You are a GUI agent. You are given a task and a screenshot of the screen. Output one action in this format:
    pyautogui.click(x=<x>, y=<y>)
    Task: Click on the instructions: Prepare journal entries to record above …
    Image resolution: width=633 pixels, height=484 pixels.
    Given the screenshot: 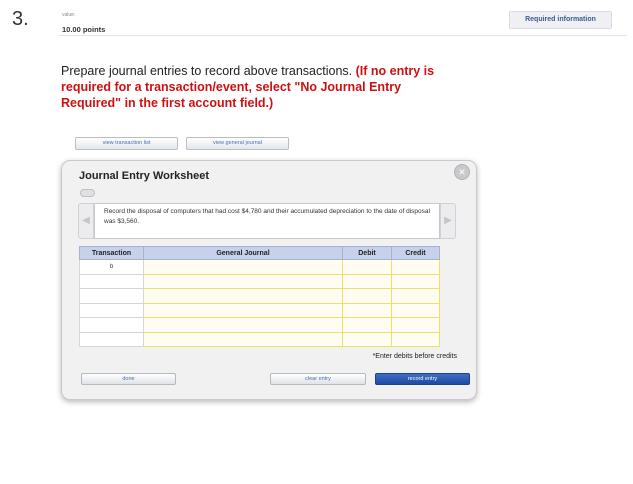 What is the action you would take?
    pyautogui.click(x=256, y=87)
    